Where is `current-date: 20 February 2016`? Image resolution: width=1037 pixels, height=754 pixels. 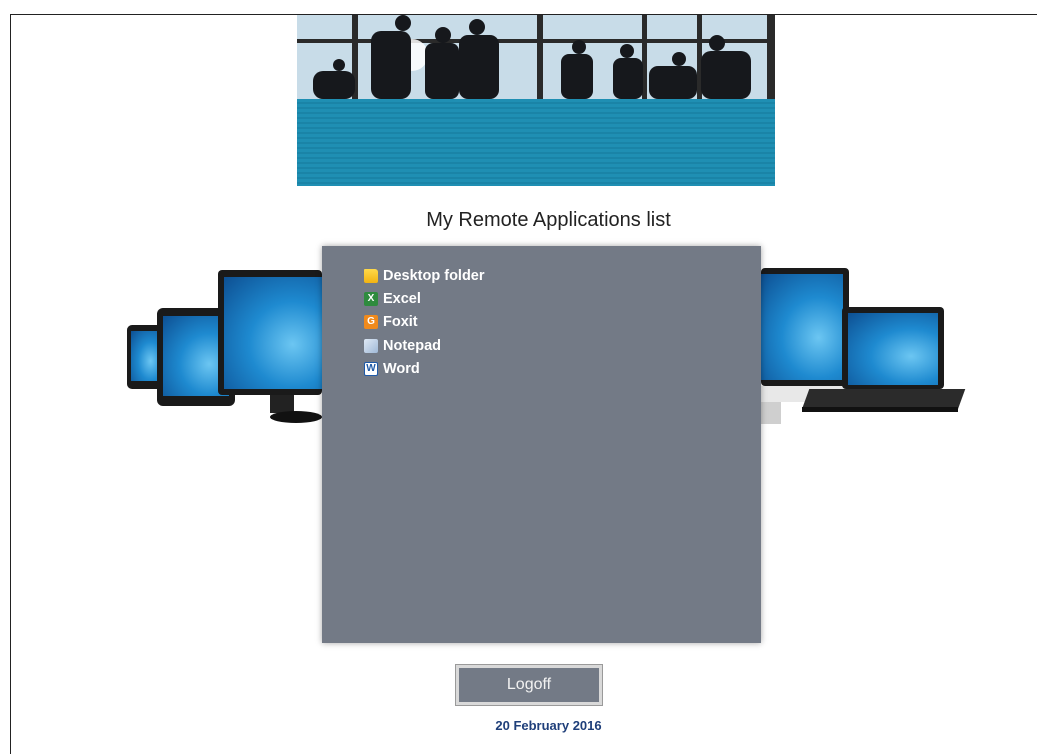 current-date: 20 February 2016 is located at coordinates (548, 725).